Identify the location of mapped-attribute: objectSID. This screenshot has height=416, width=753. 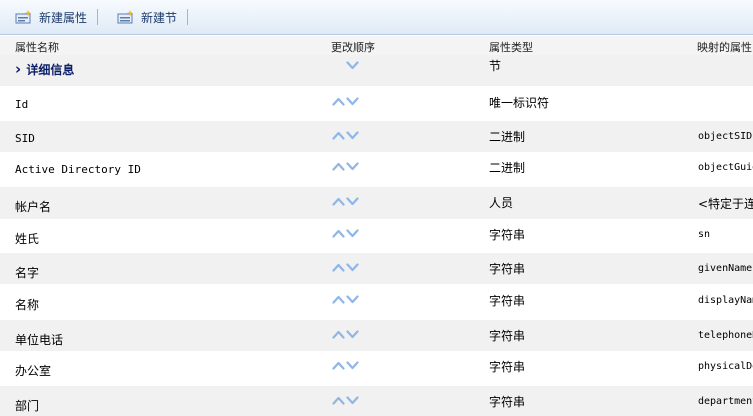
(725, 136).